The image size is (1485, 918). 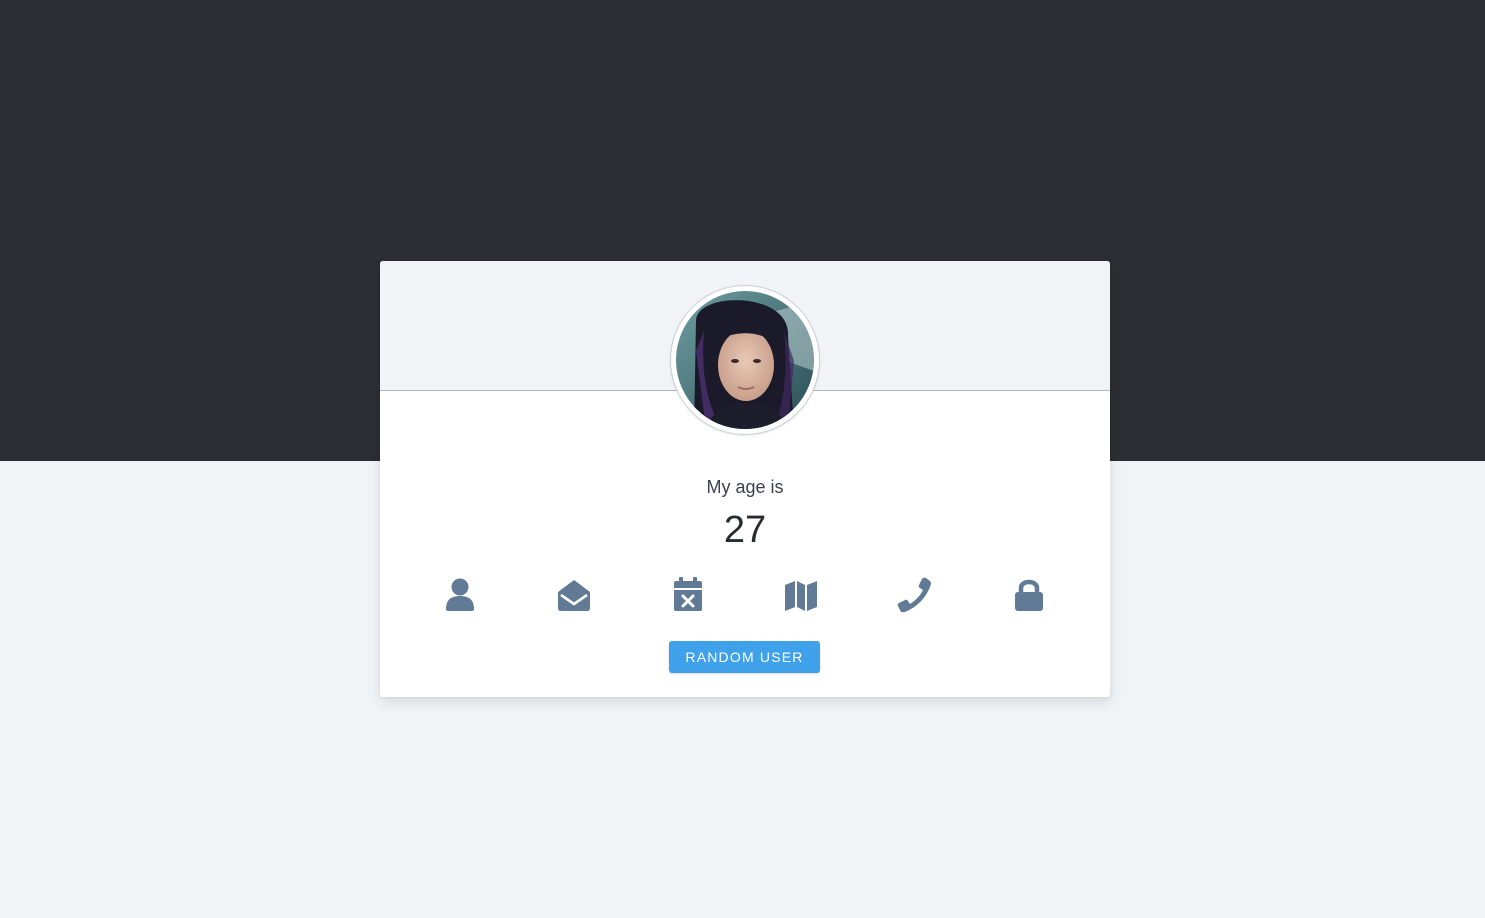 I want to click on phone-icon, so click(x=915, y=595).